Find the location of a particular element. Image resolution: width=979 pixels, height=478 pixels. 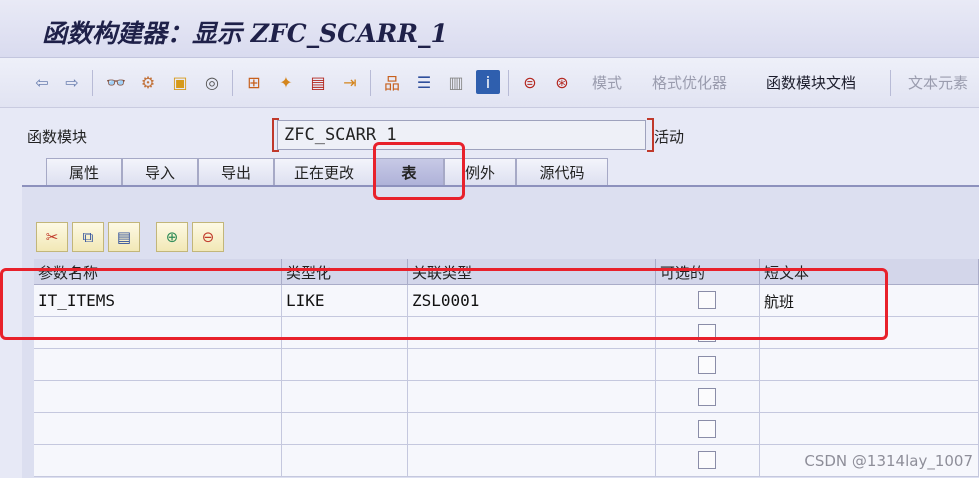

tab-source-code: 源代码 is located at coordinates (562, 172).